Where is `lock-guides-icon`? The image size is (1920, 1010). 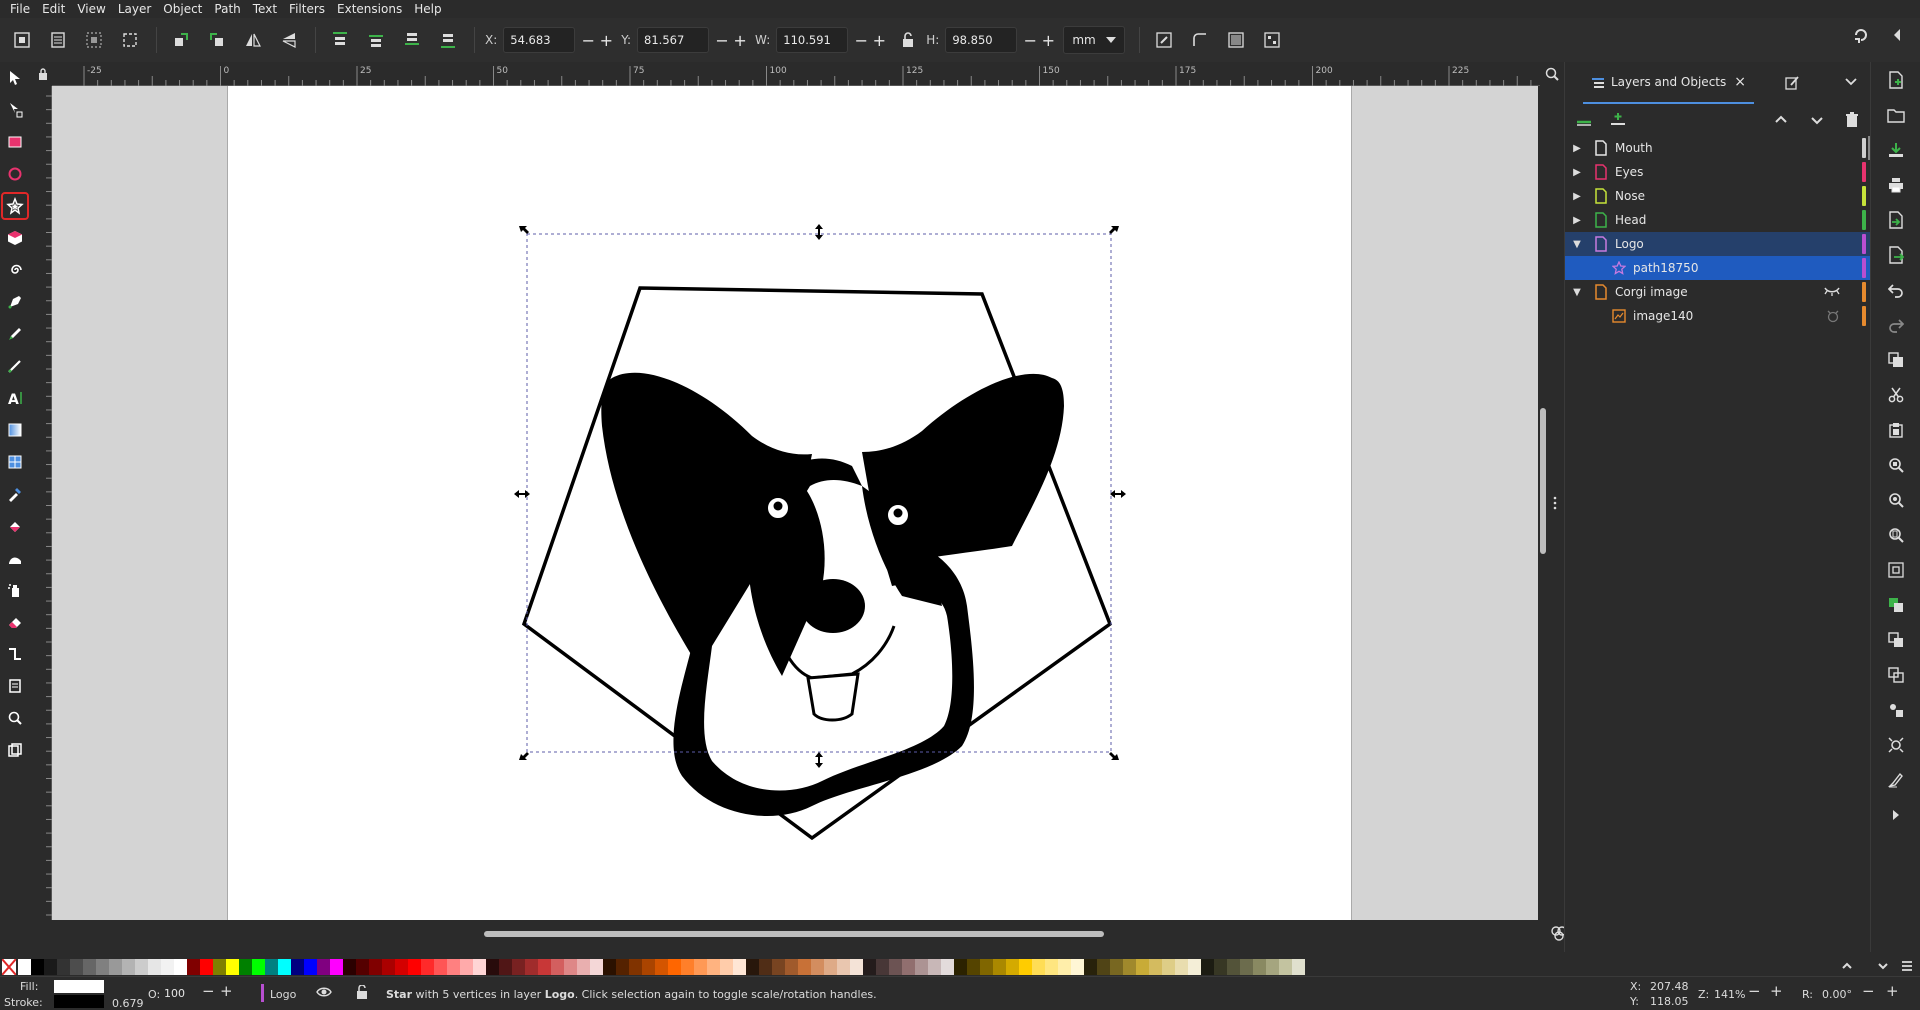
lock-guides-icon is located at coordinates (43, 74).